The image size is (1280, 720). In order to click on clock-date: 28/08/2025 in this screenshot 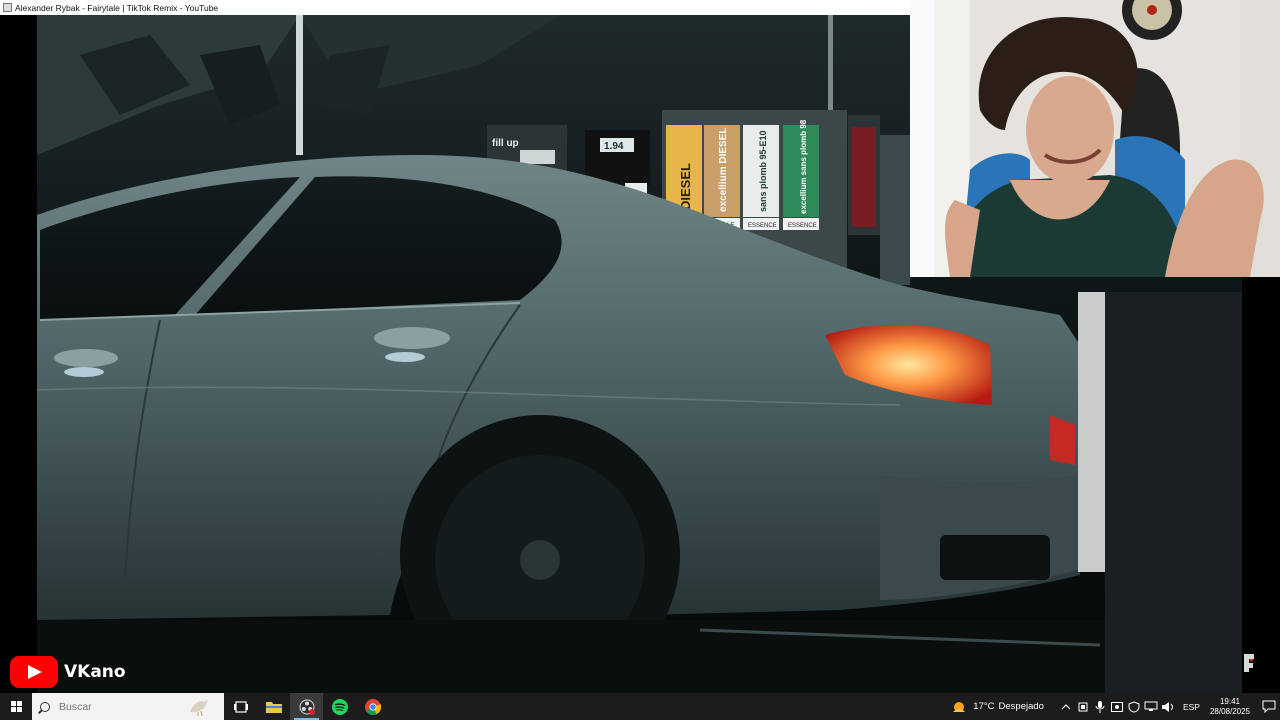, I will do `click(1229, 711)`.